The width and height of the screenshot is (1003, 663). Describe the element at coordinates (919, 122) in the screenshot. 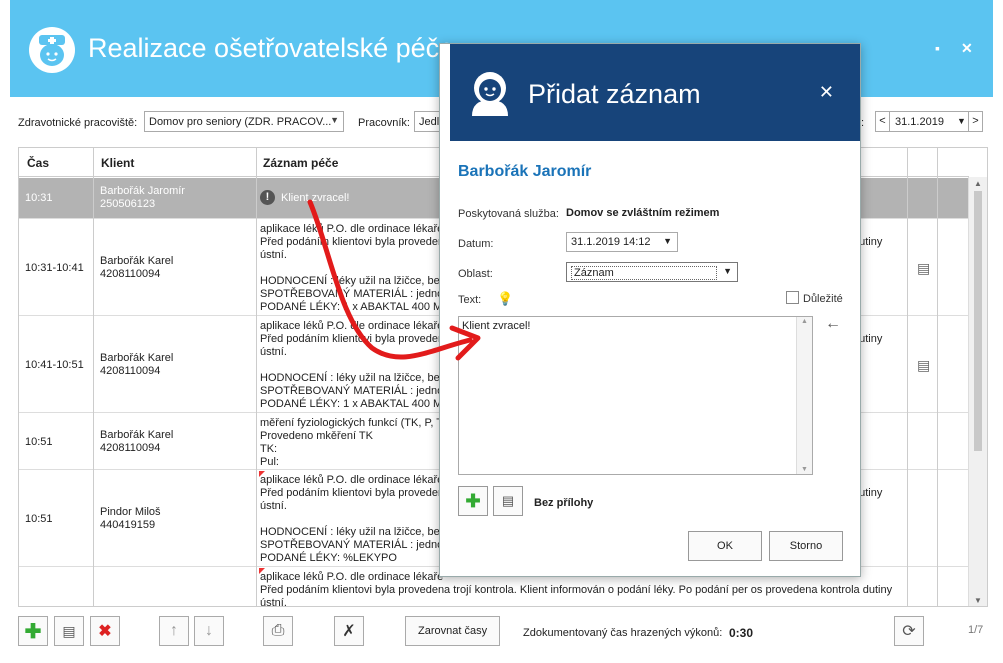

I see `date-value: 31.1.2019` at that location.